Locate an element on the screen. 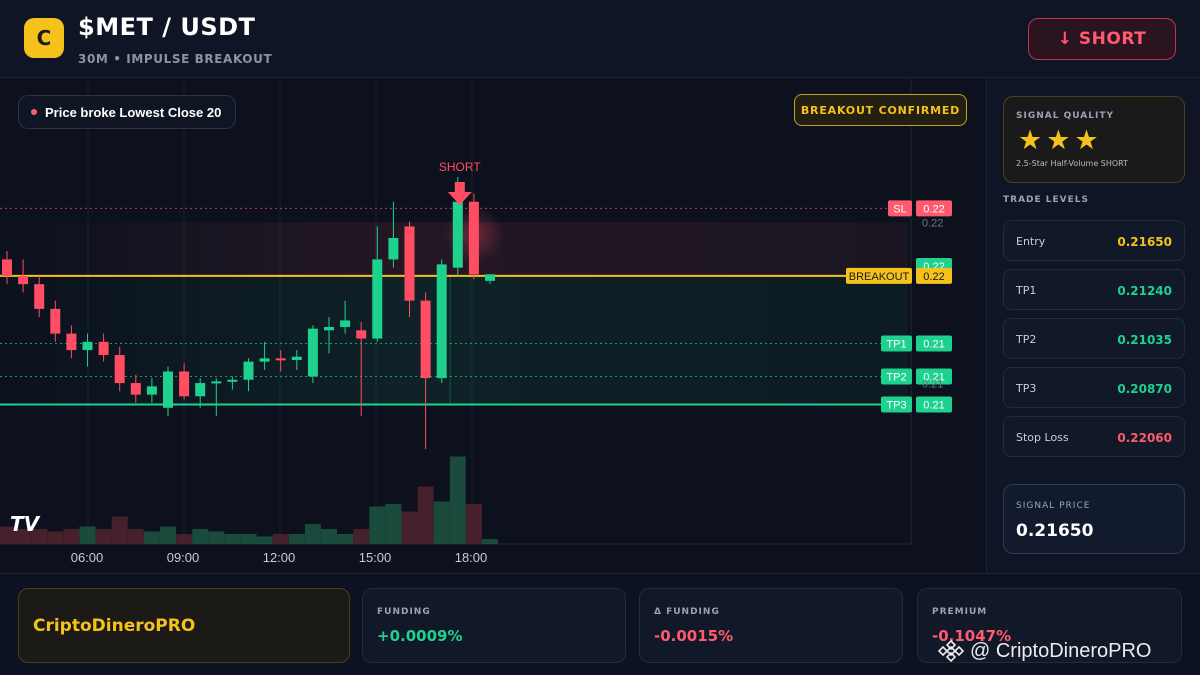 The width and height of the screenshot is (1200, 675). signal-quality-label: SIGNAL QUALITY is located at coordinates (1065, 116).